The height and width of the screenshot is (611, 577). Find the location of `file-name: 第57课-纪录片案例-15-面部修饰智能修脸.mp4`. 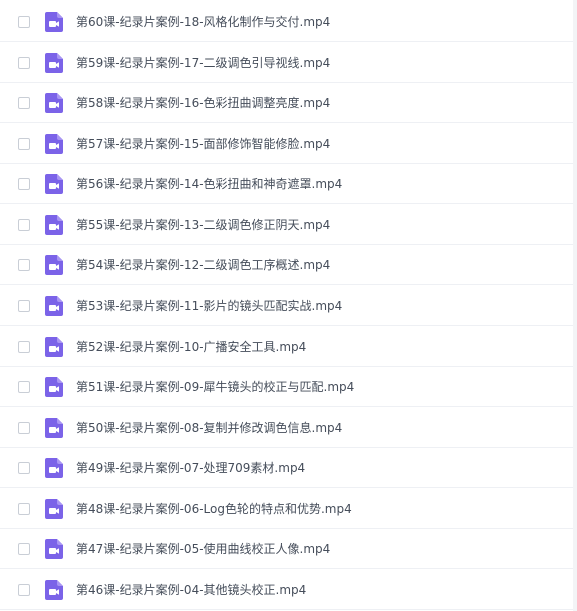

file-name: 第57课-纪录片案例-15-面部修饰智能修脸.mp4 is located at coordinates (203, 143).